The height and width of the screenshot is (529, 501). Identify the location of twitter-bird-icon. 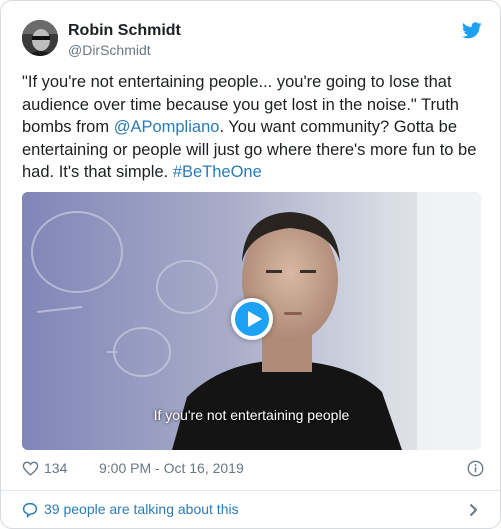
(472, 30).